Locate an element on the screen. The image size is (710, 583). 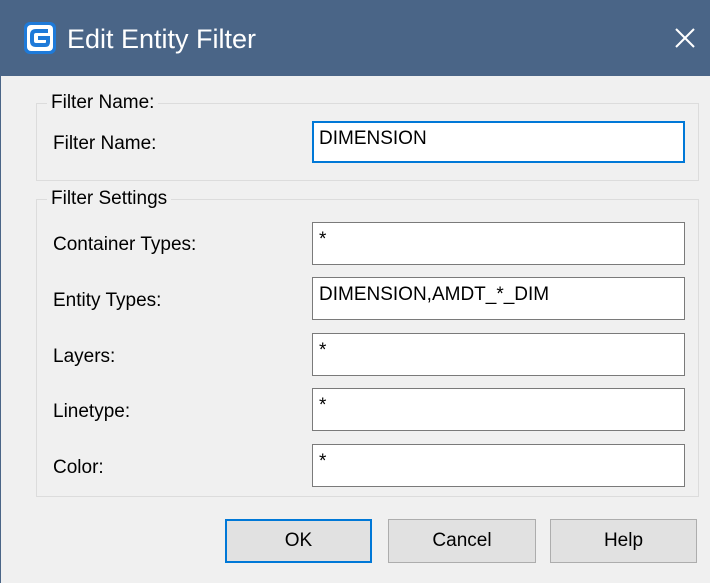
close-button is located at coordinates (685, 38).